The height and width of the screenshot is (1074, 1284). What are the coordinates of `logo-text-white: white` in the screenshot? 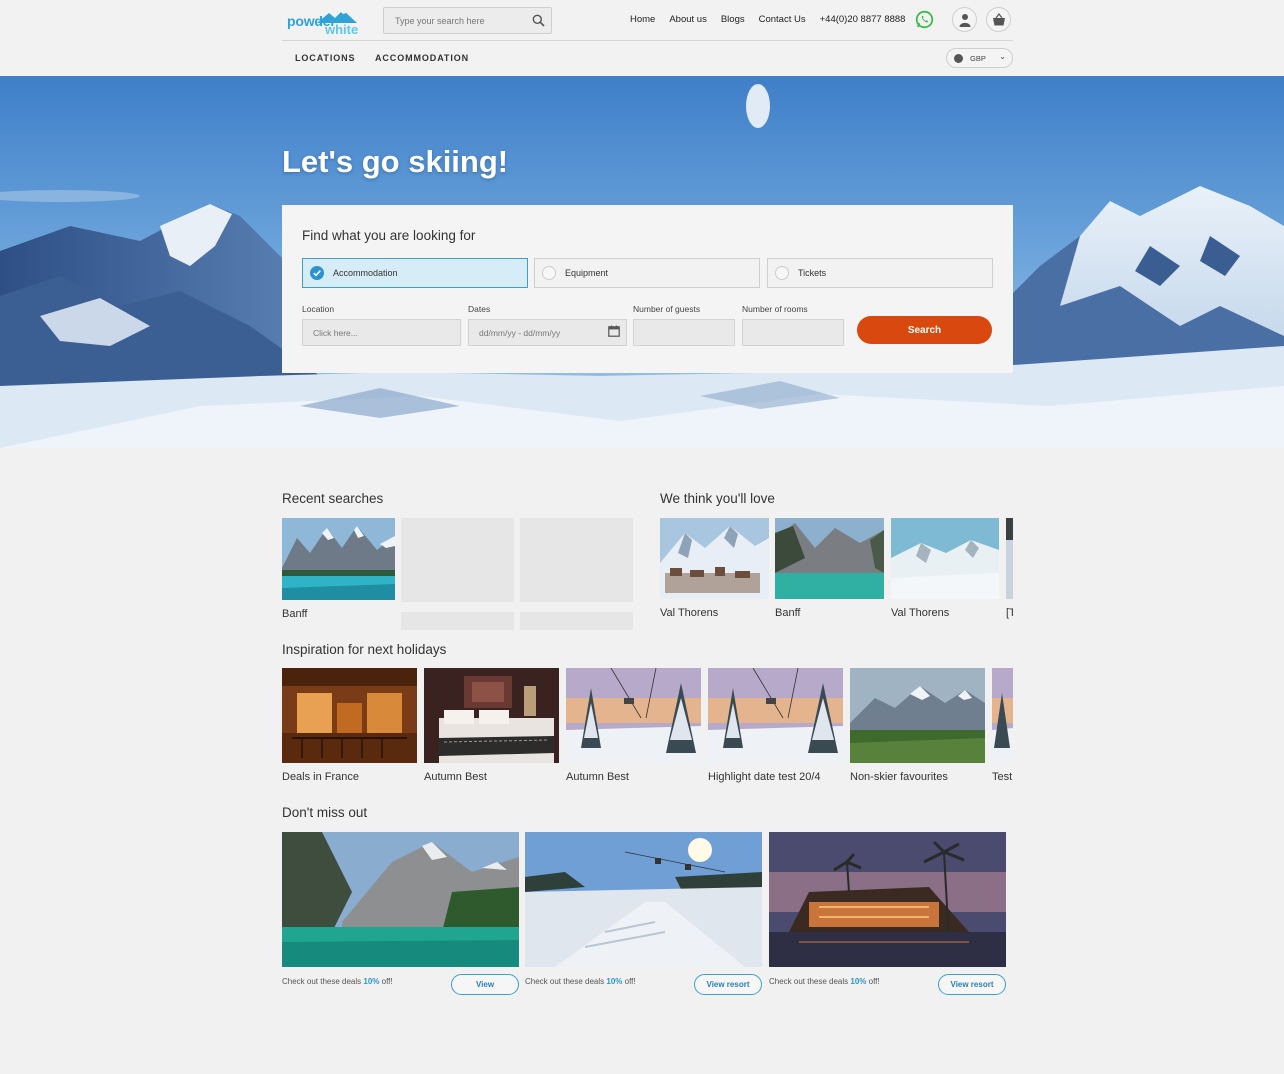 It's located at (342, 29).